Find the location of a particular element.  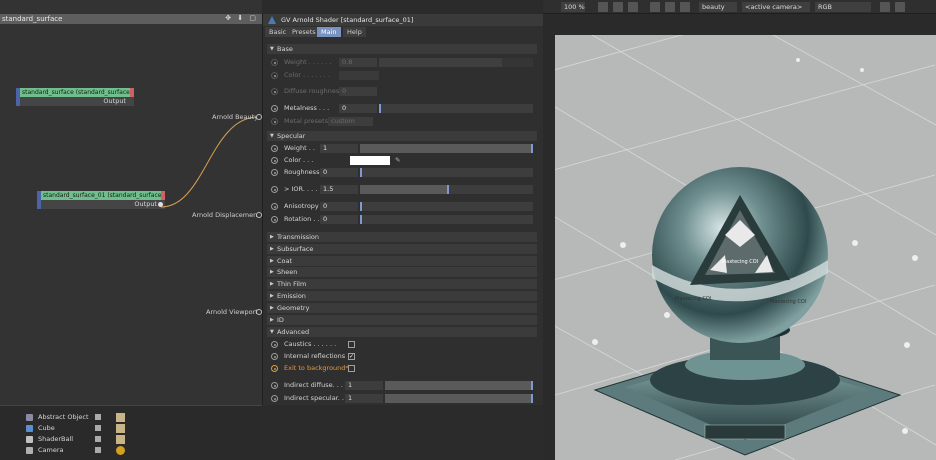

caustics-checkbox is located at coordinates (351, 344).